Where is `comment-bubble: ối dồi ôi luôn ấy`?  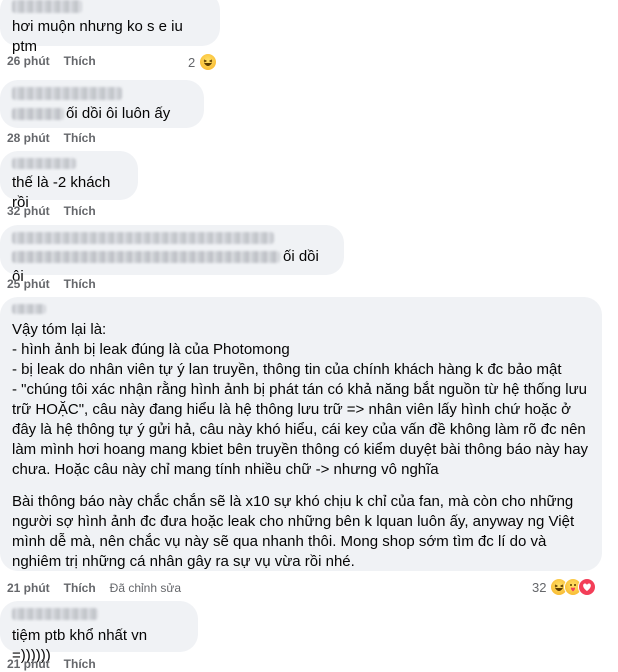
comment-bubble: ối dồi ôi luôn ấy is located at coordinates (102, 104).